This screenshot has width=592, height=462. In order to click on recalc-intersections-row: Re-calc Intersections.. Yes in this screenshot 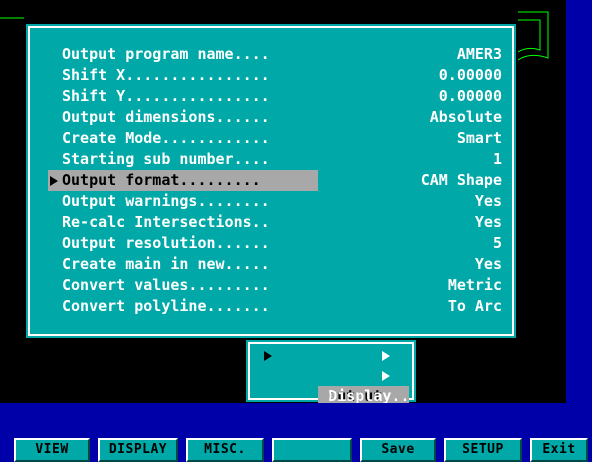, I will do `click(275, 222)`.